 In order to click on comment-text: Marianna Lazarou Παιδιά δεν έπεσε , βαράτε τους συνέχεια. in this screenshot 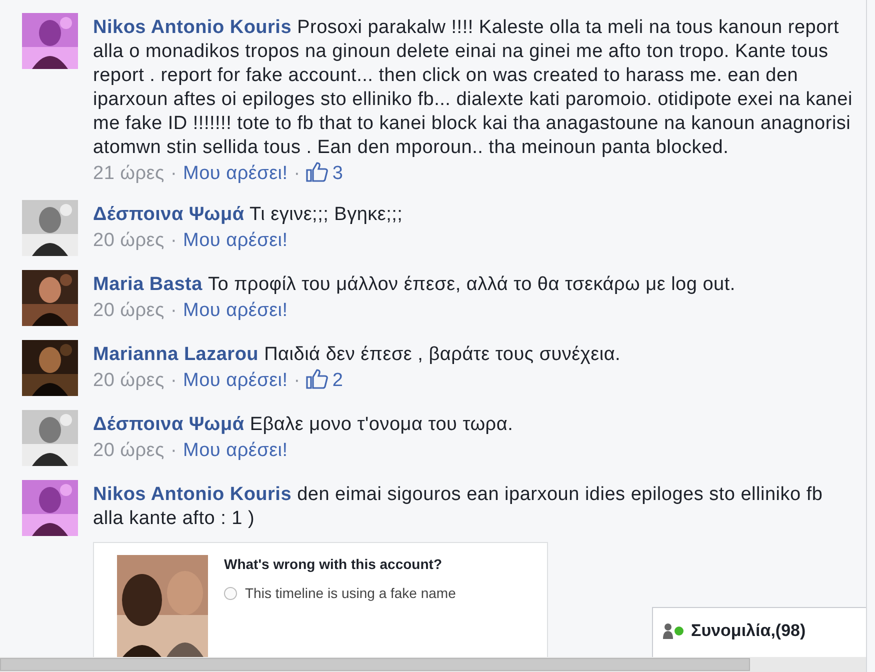, I will do `click(357, 355)`.